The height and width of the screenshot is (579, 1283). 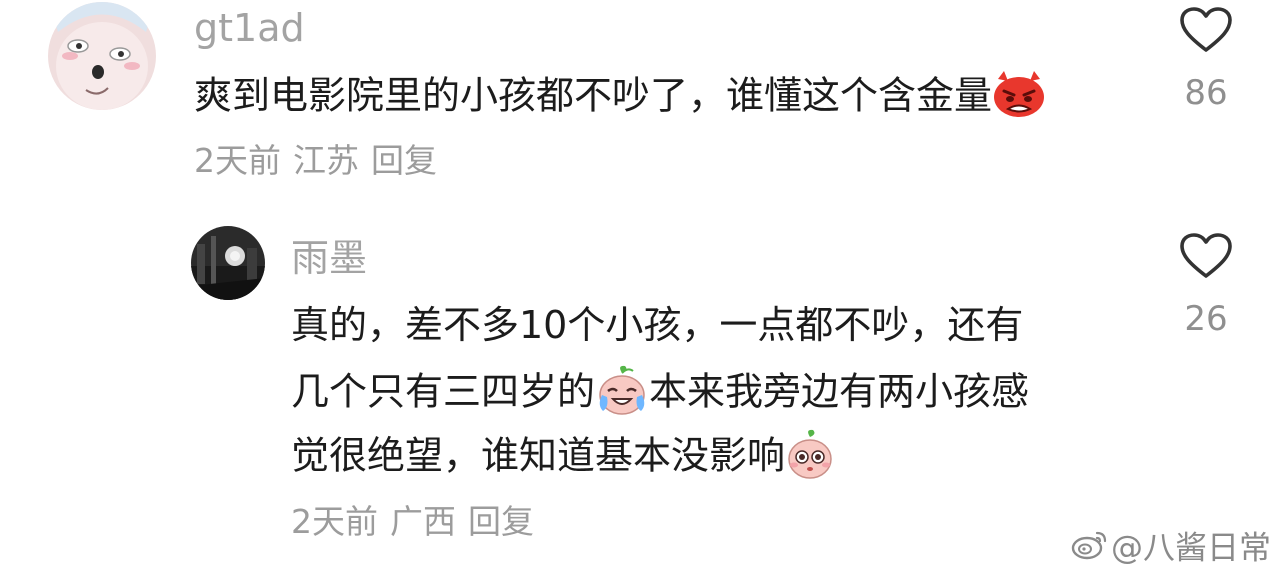 What do you see at coordinates (1206, 319) in the screenshot?
I see `like-count: 26` at bounding box center [1206, 319].